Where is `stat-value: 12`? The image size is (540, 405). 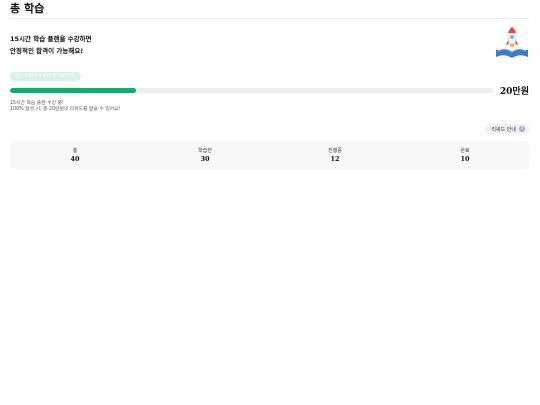
stat-value: 12 is located at coordinates (335, 158).